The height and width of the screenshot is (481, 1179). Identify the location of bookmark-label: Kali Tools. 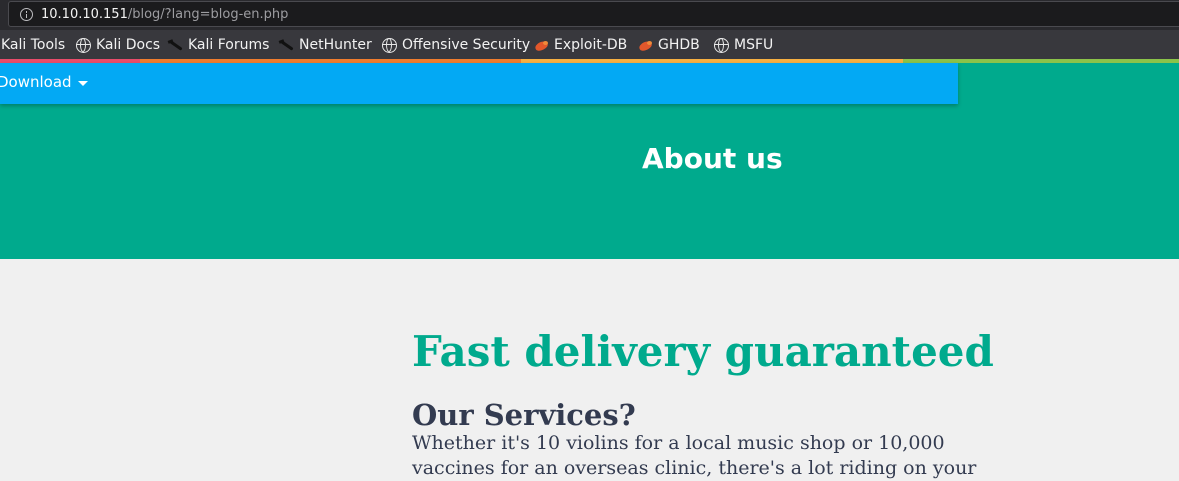
(33, 45).